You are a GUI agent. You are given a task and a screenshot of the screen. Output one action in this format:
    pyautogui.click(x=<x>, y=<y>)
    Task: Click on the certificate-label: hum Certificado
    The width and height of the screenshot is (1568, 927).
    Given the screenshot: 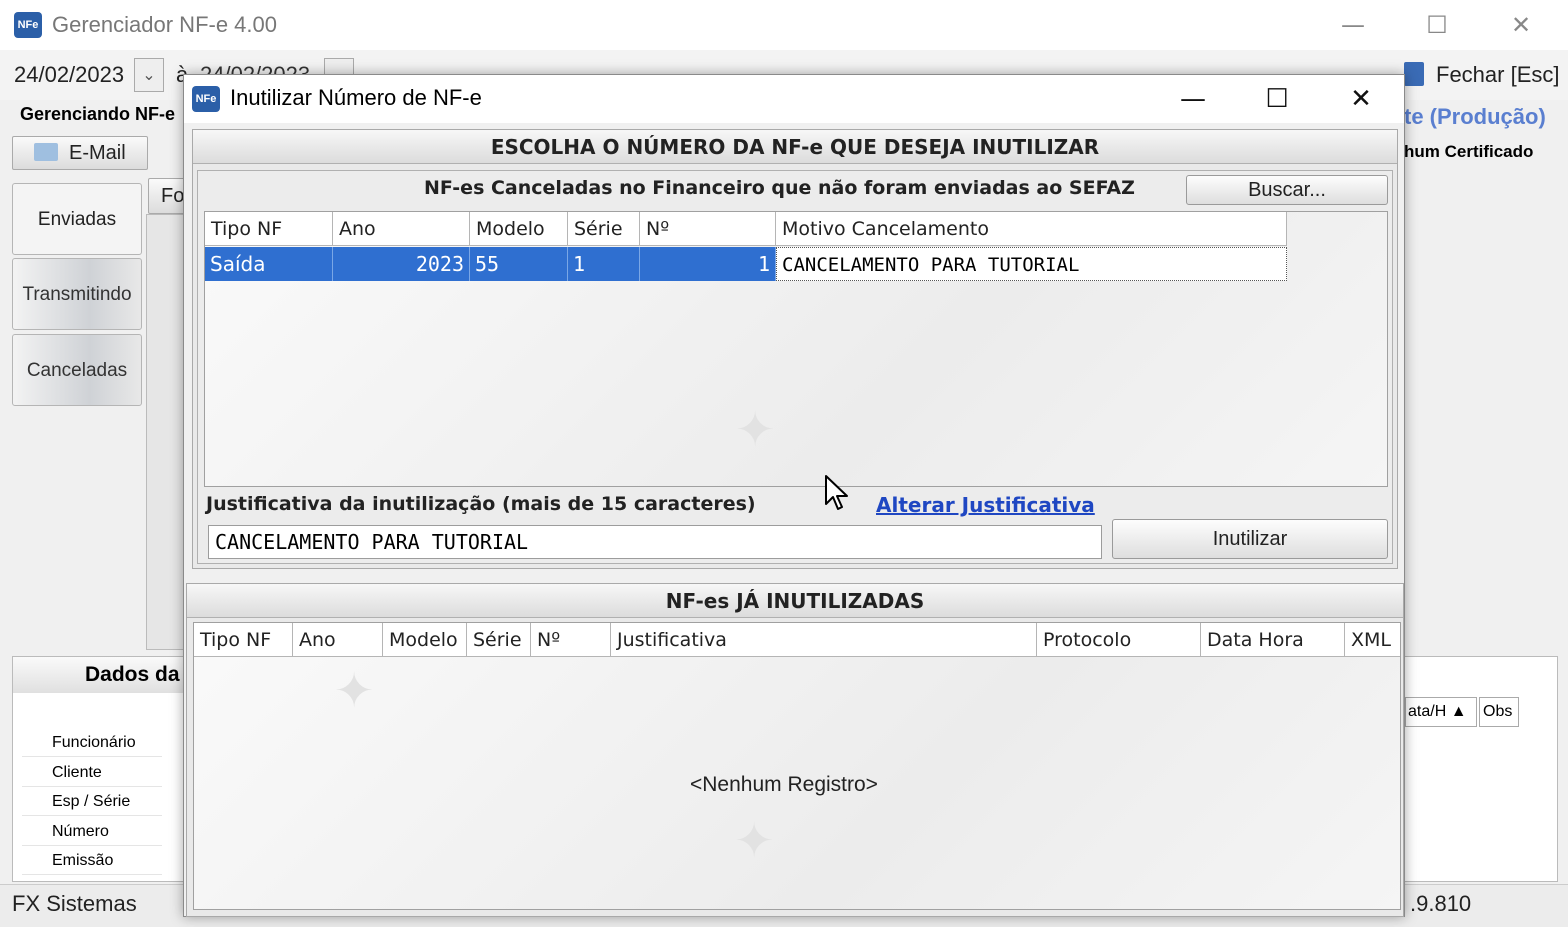 What is the action you would take?
    pyautogui.click(x=1469, y=151)
    